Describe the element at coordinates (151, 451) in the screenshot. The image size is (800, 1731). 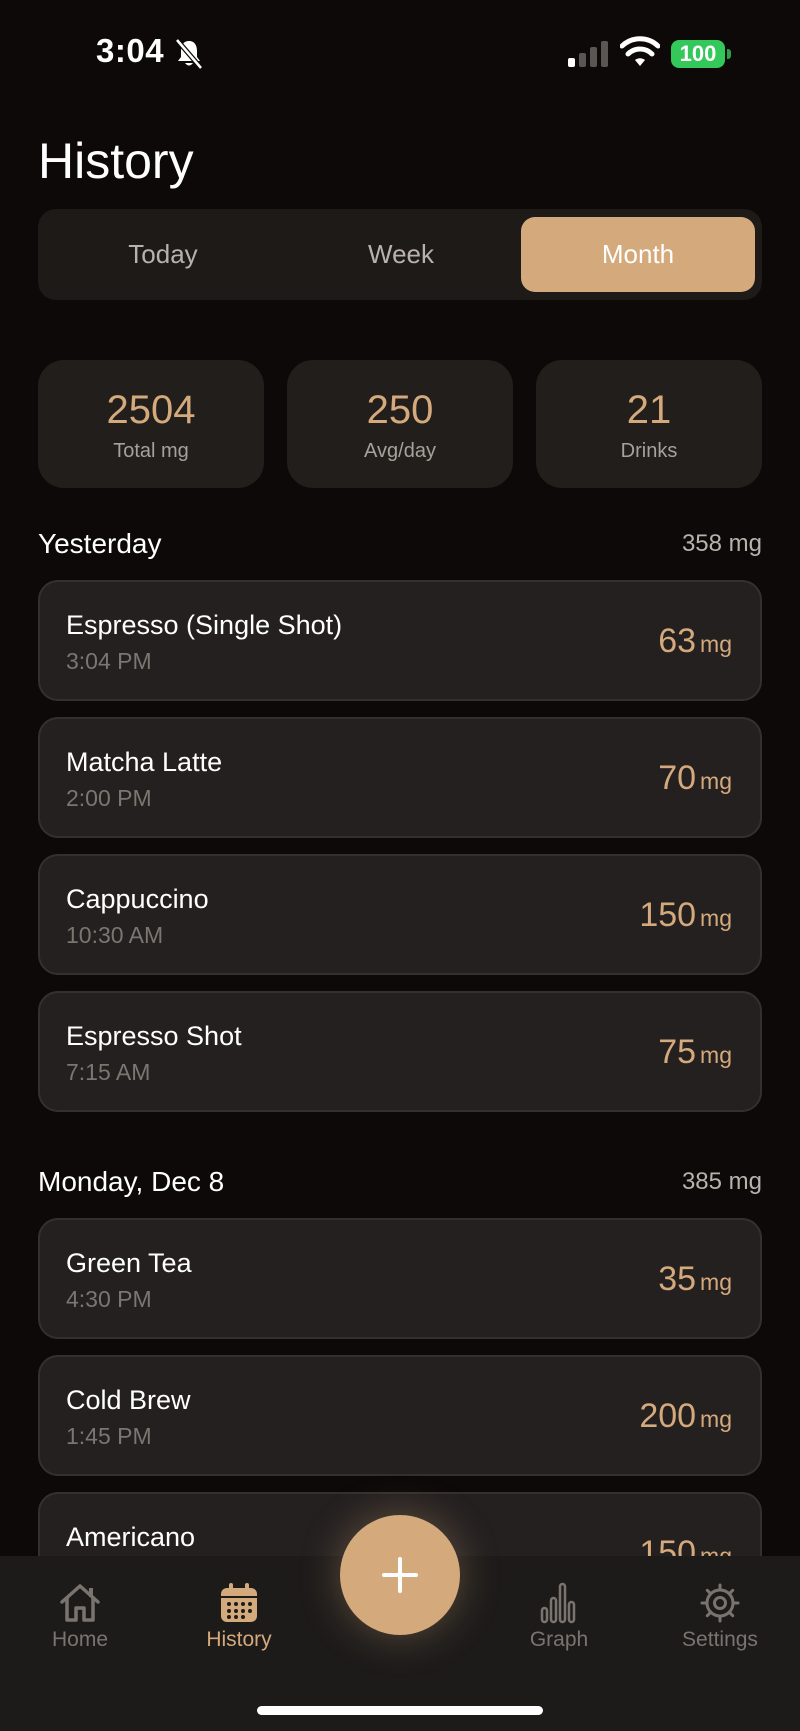
I see `stat-label: Total mg` at that location.